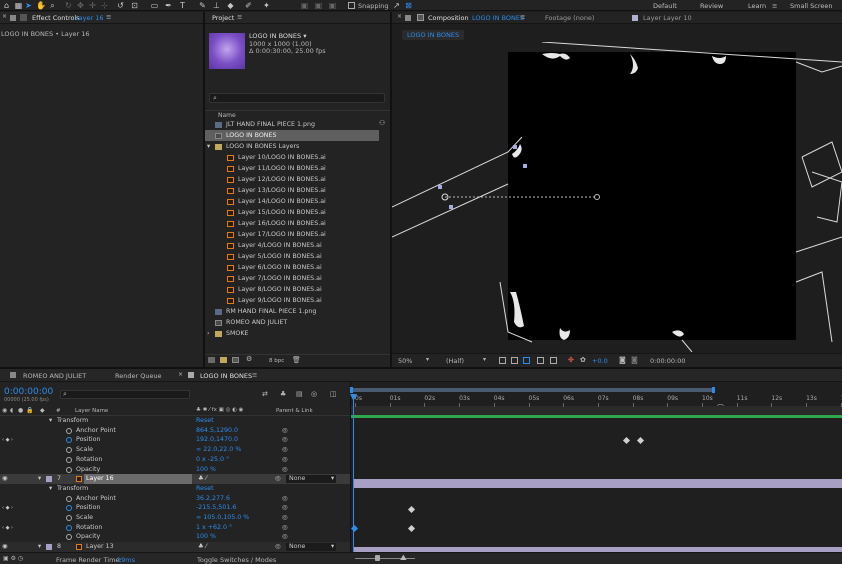 Image resolution: width=842 pixels, height=564 pixels. Describe the element at coordinates (175, 431) in the screenshot. I see `property-row: Anchor Point 864.5,1290.0 ◎` at that location.